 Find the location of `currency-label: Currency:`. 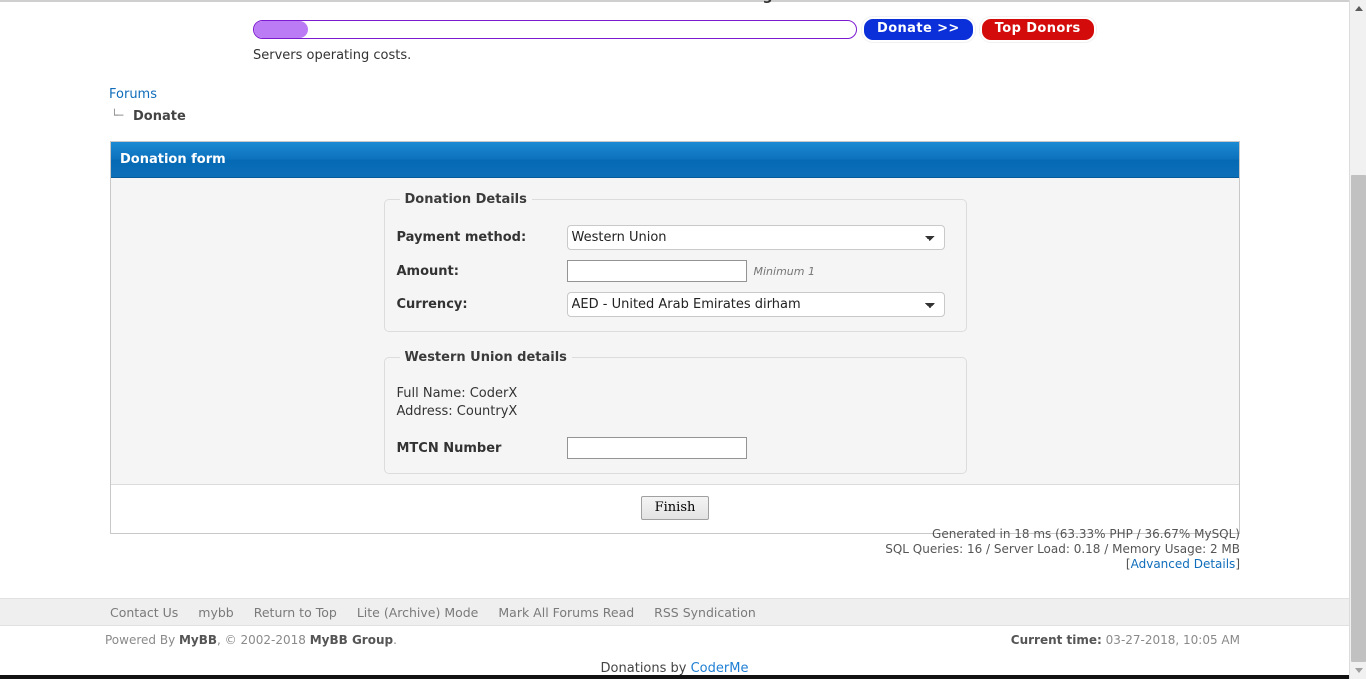

currency-label: Currency: is located at coordinates (432, 304).